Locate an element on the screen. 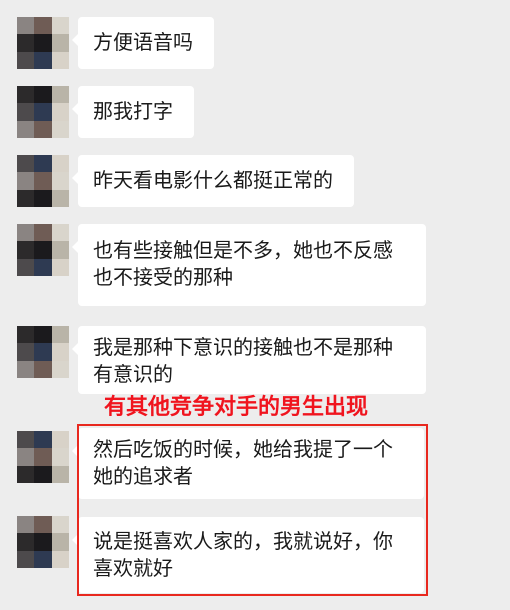 Image resolution: width=510 pixels, height=610 pixels. message-bubble: 昨天看电影什么都挺正常的 is located at coordinates (213, 181).